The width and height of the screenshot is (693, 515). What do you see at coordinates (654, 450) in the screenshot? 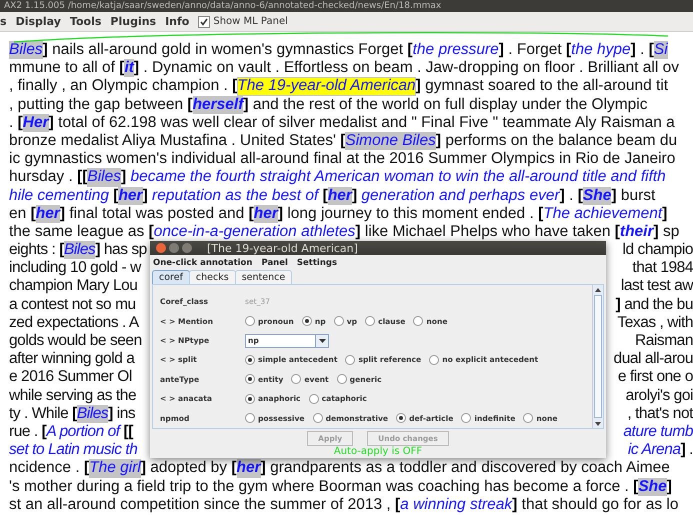
I see `mention-text: ic Arena` at bounding box center [654, 450].